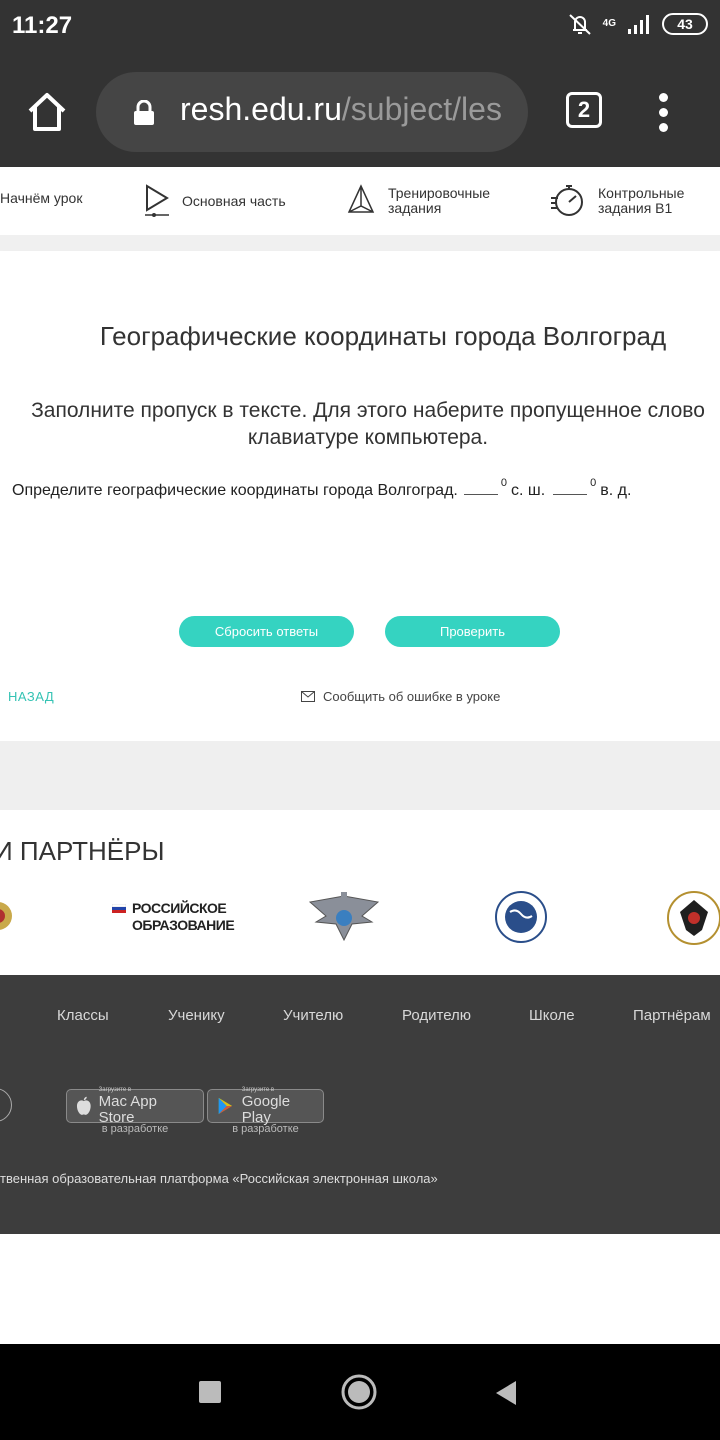 The height and width of the screenshot is (1440, 720). I want to click on tabs-count-button: 2, so click(584, 110).